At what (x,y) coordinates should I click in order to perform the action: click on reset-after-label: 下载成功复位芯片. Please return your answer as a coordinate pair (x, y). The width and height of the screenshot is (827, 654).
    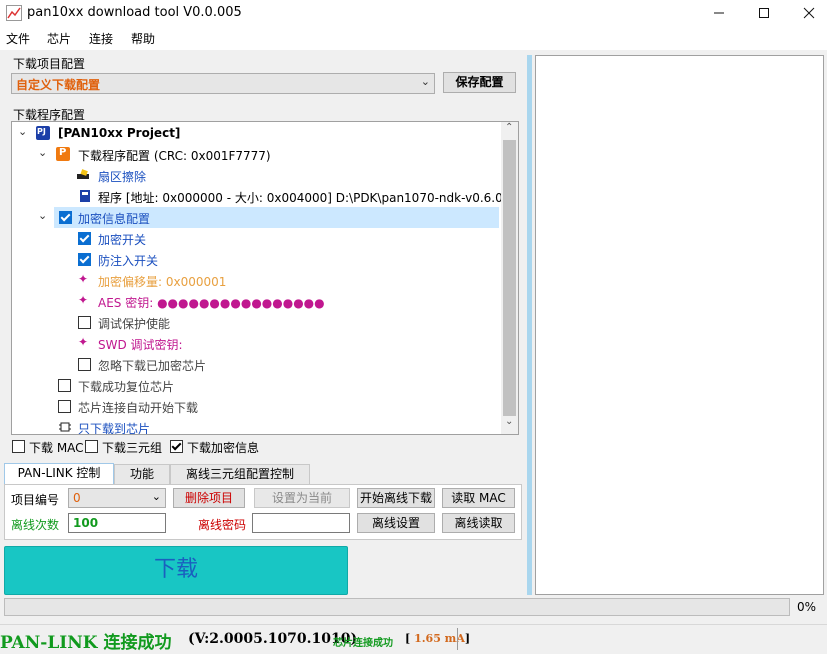
    Looking at the image, I should click on (126, 387).